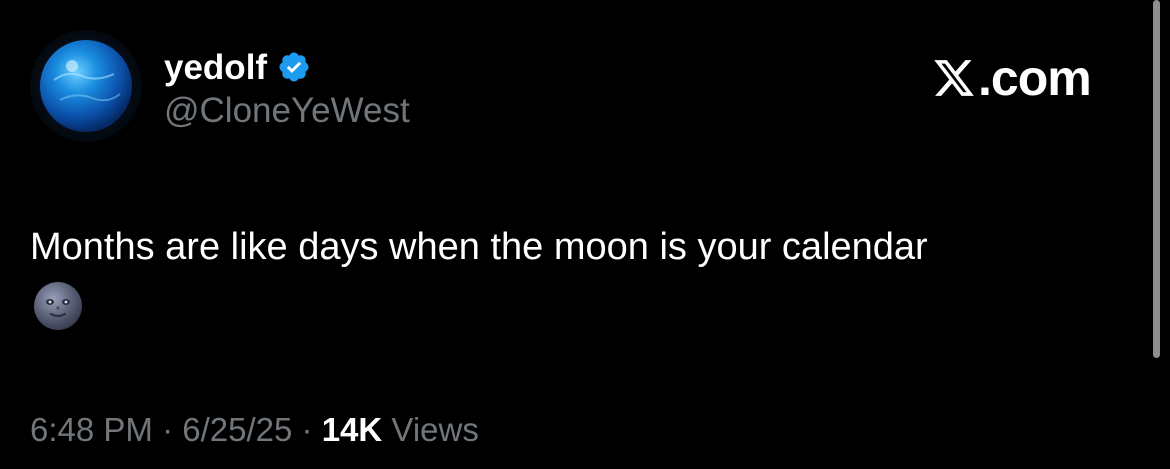 This screenshot has width=1170, height=469. I want to click on author-name-row: yedolf, so click(237, 67).